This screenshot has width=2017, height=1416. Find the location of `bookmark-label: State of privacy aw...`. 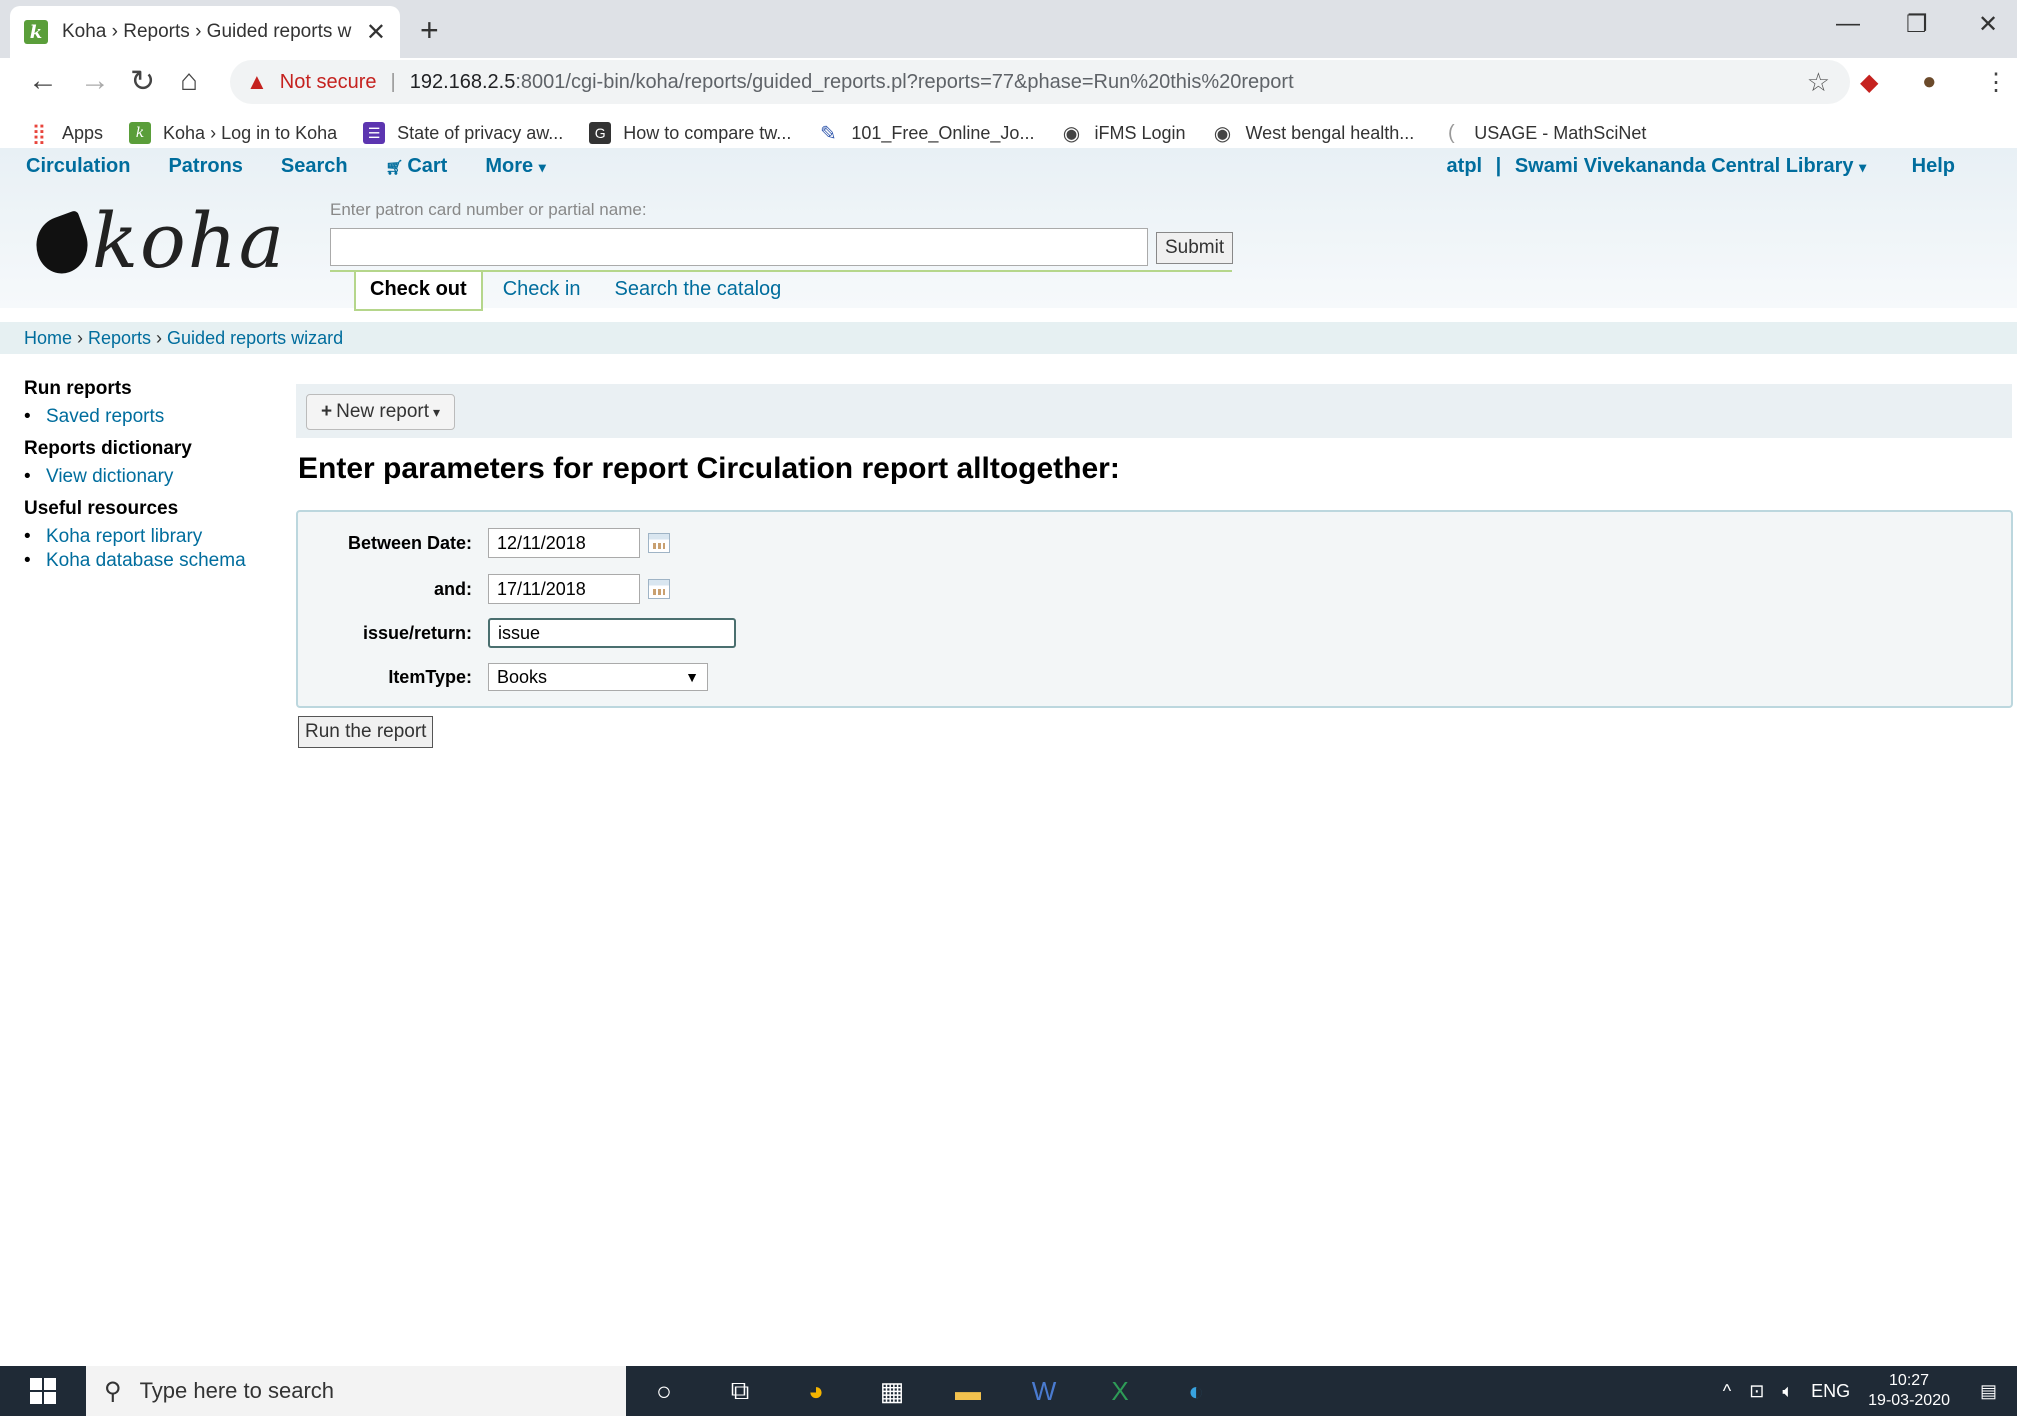

bookmark-label: State of privacy aw... is located at coordinates (480, 132).